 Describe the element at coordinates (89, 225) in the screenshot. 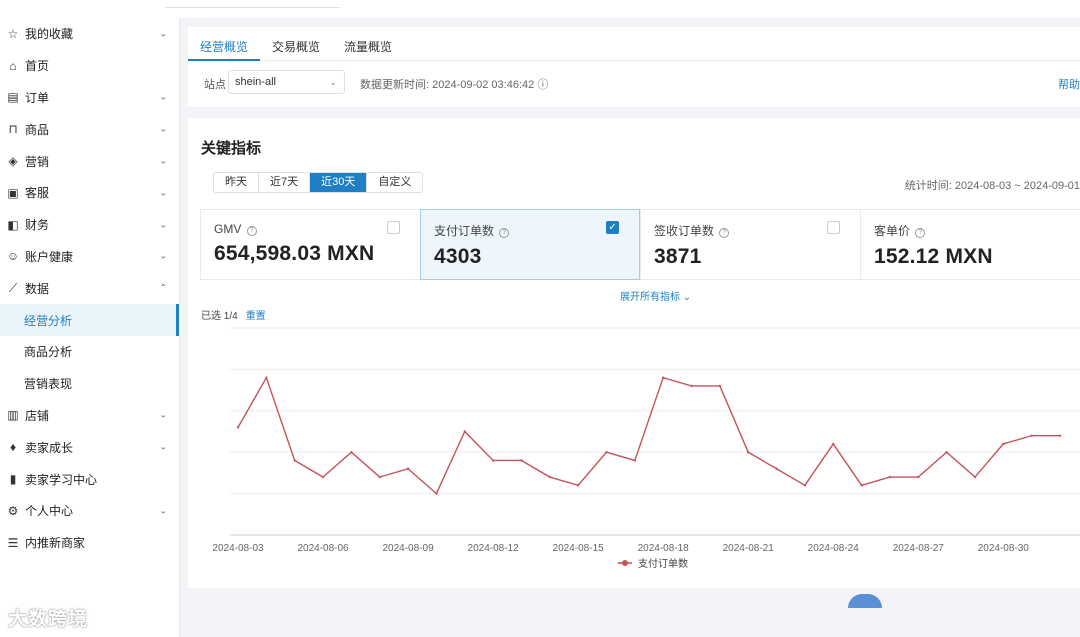

I see `sidebar-item-6: ◧ 财务 ⌄` at that location.